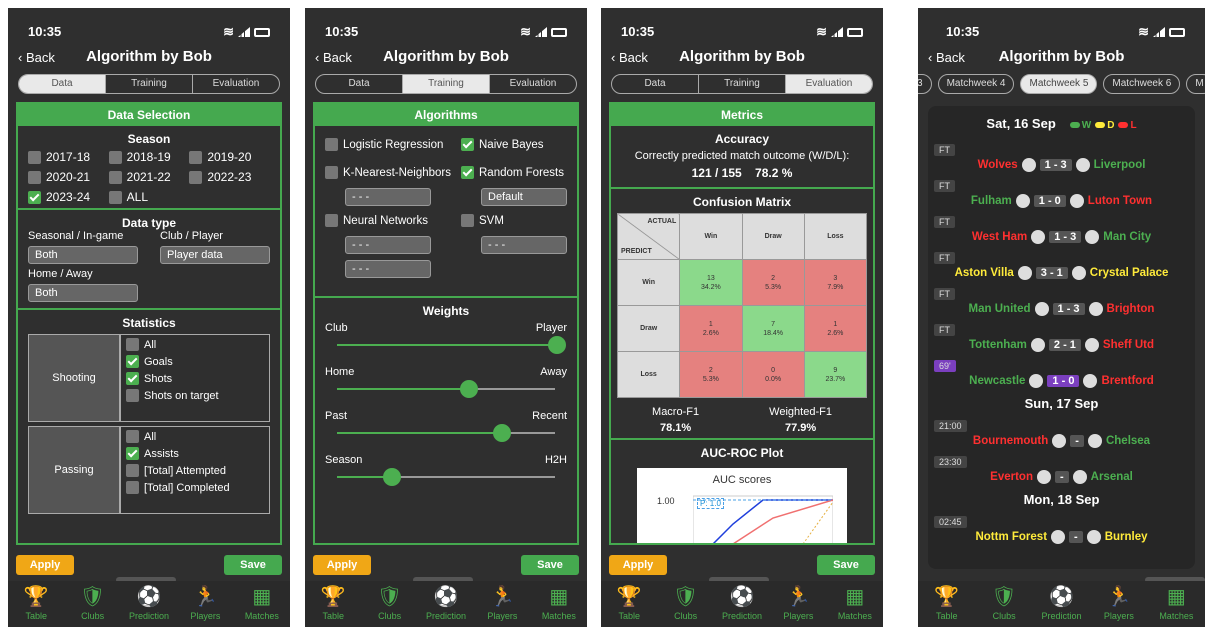 The width and height of the screenshot is (1205, 627). What do you see at coordinates (1061, 161) in the screenshot?
I see `match-row: FT Wolves 1 - 3 Liverpool` at bounding box center [1061, 161].